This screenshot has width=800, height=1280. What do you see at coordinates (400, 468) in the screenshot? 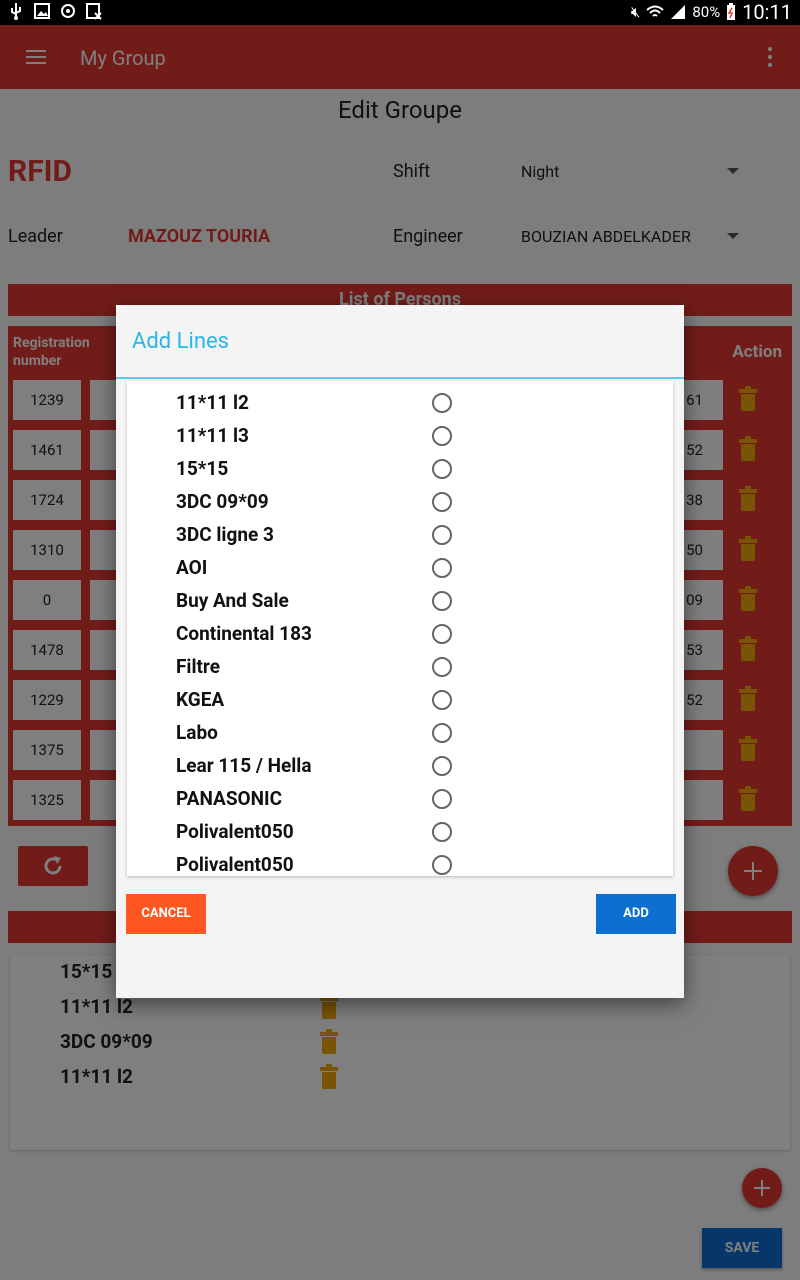
I see `line-option: 15*15` at bounding box center [400, 468].